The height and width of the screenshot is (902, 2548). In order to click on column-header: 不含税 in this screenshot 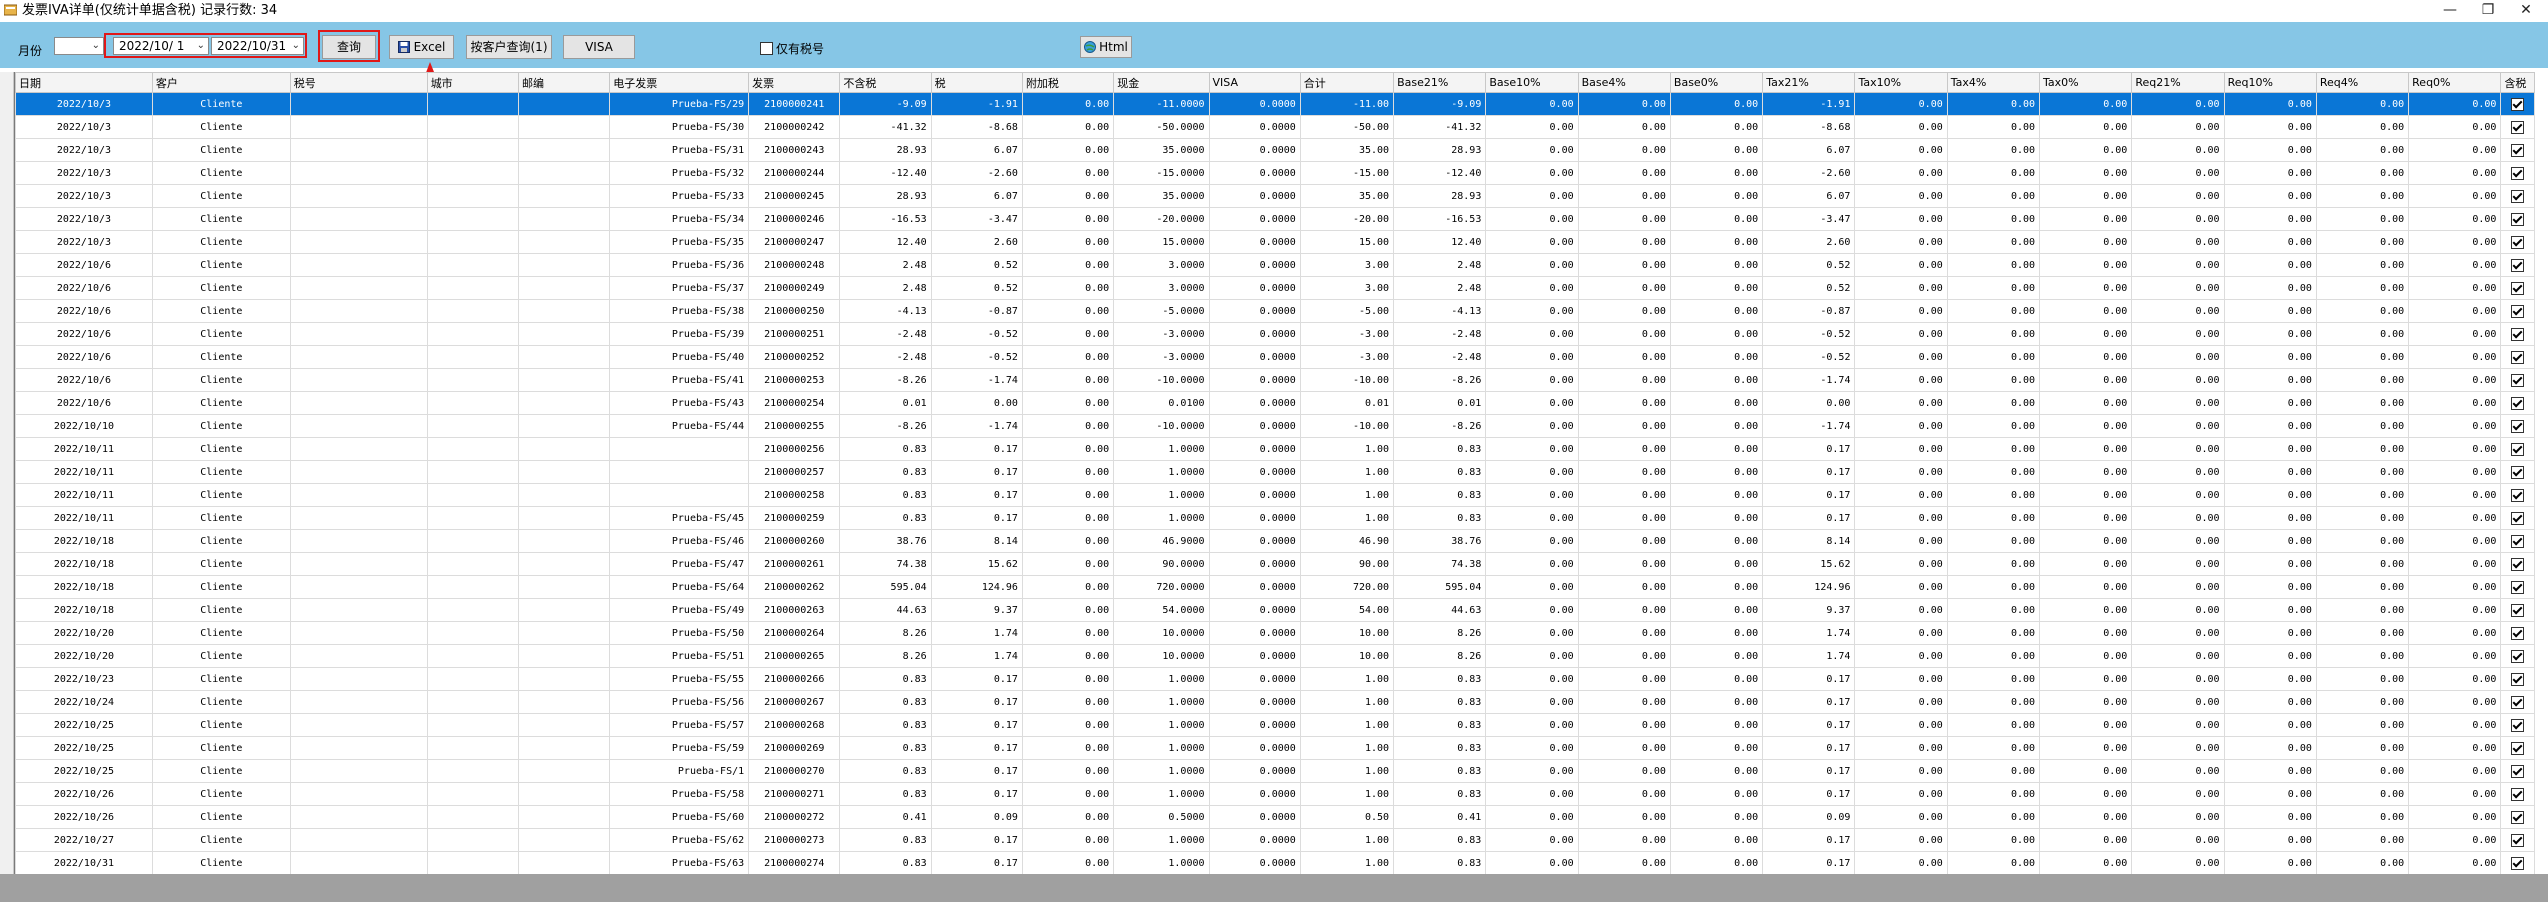, I will do `click(885, 82)`.